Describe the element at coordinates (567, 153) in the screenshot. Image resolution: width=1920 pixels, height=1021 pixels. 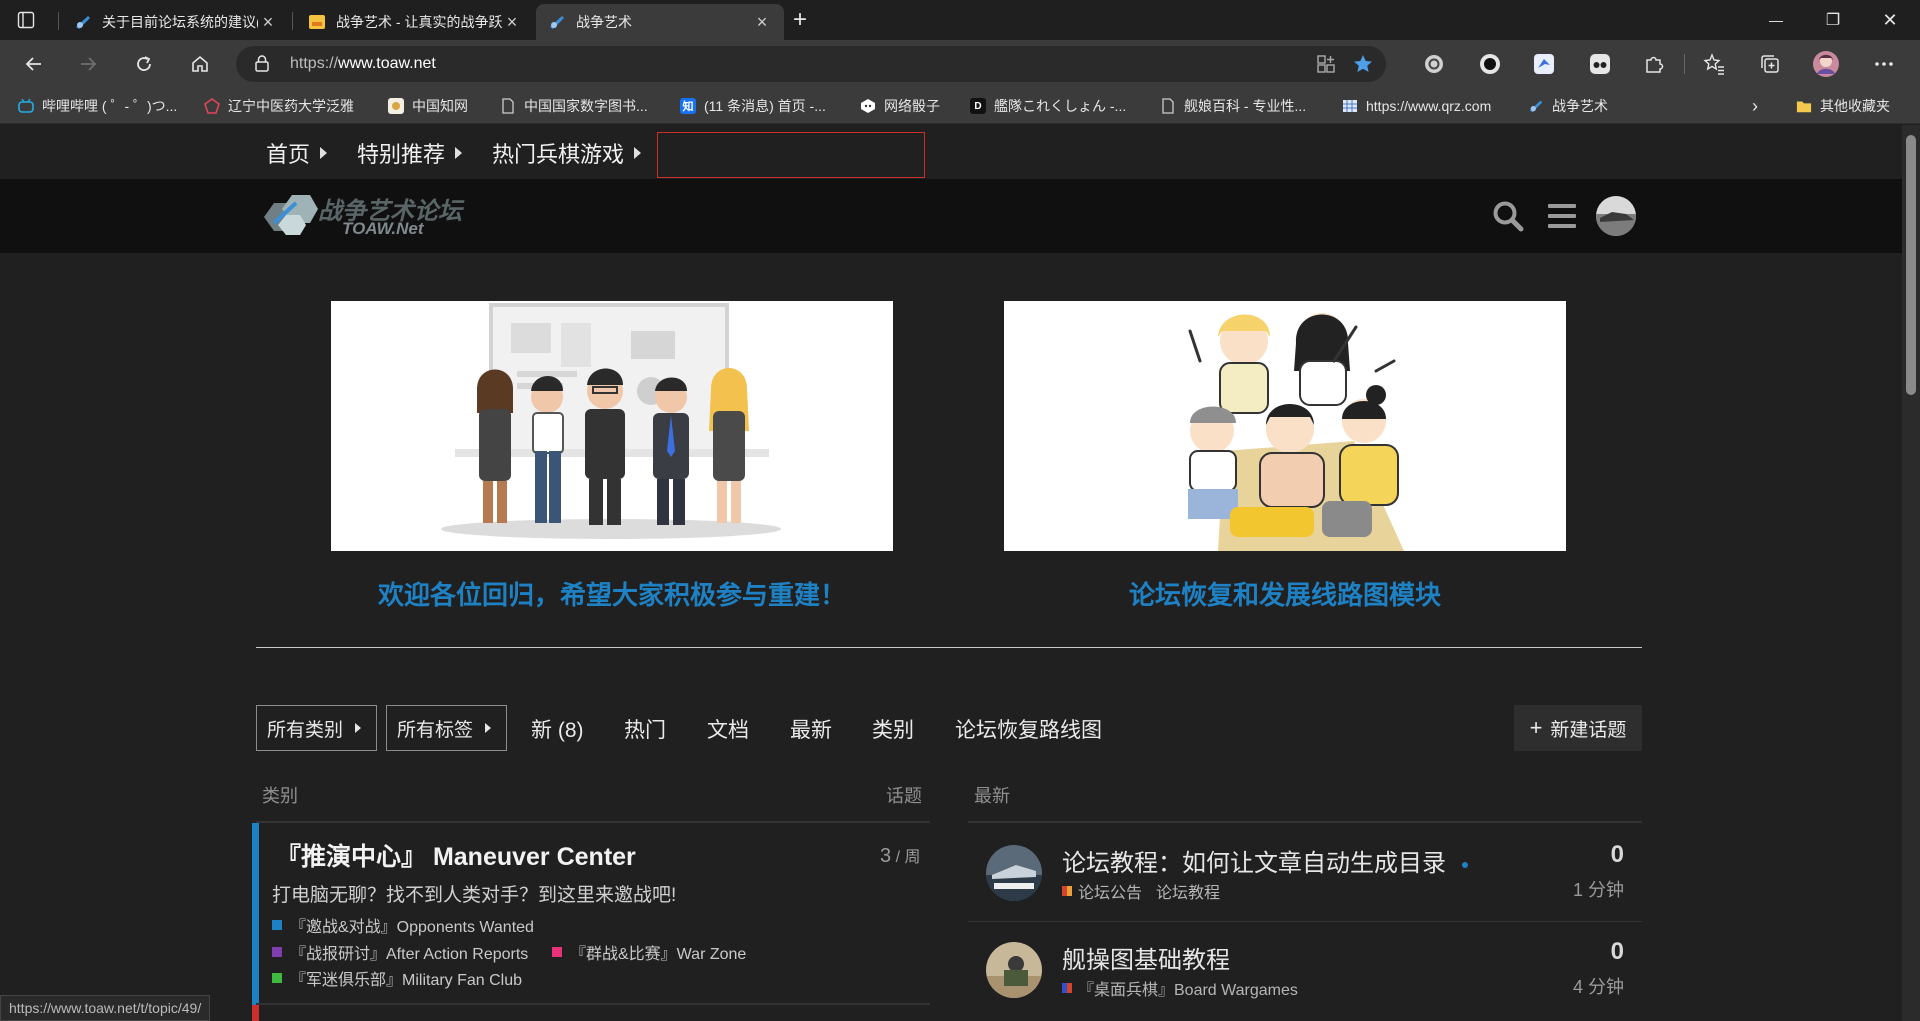
I see `nav-hot-games: 热门兵棋游戏` at that location.